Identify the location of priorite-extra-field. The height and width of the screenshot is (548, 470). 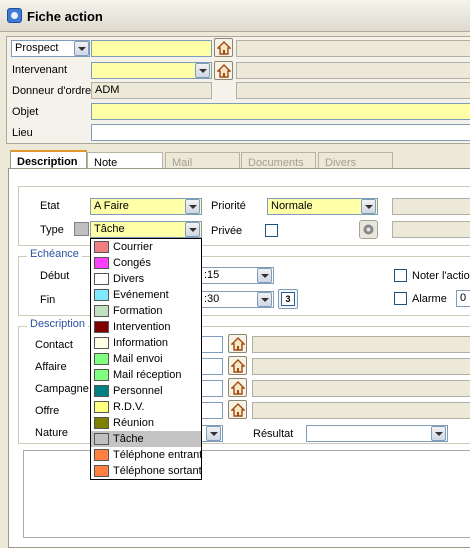
(431, 206).